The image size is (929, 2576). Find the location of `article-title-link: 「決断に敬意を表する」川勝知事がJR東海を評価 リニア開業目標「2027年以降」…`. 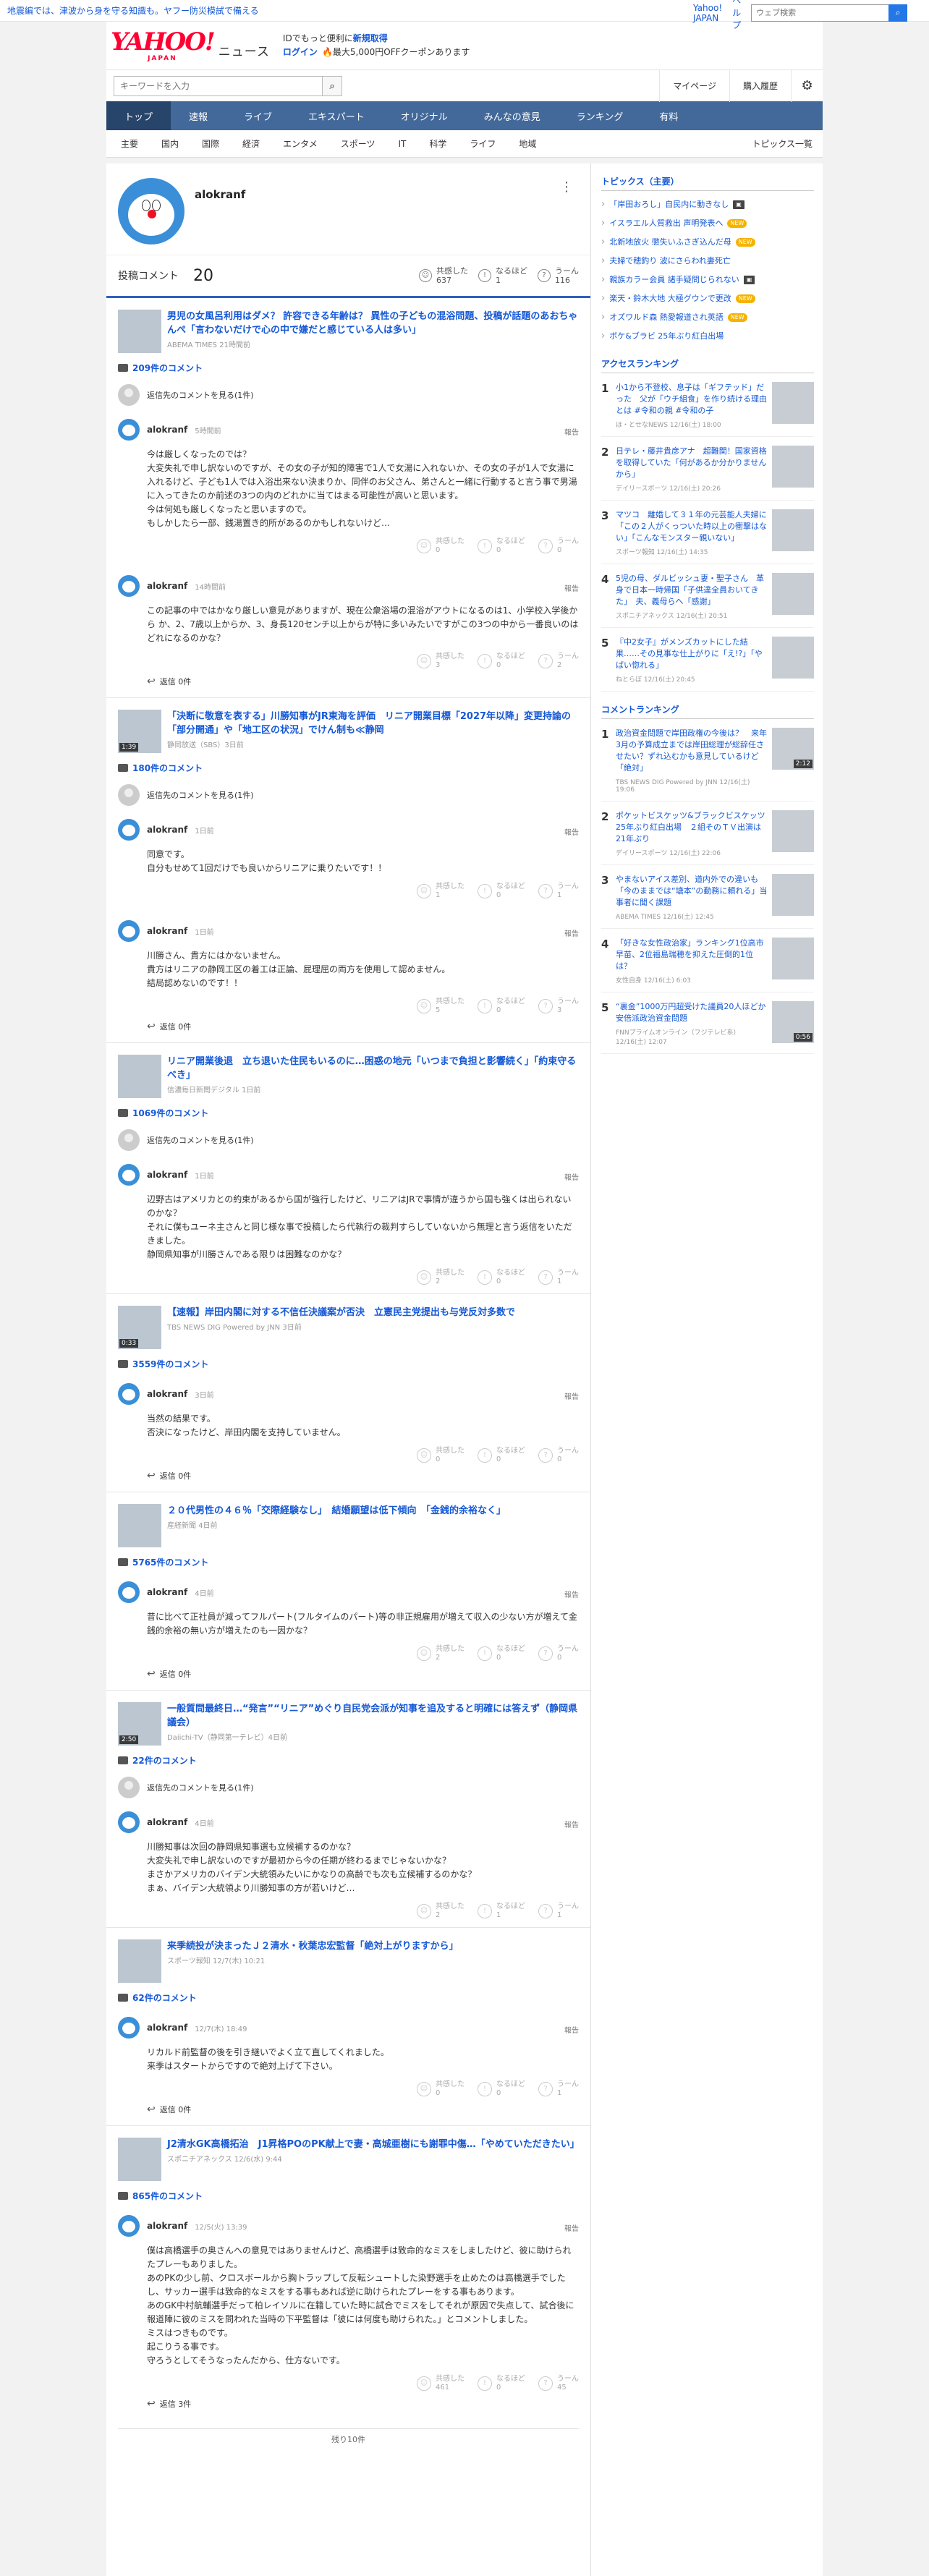

article-title-link: 「決断に敬意を表する」川勝知事がJR東海を評価 リニア開業目標「2027年以降」… is located at coordinates (373, 723).